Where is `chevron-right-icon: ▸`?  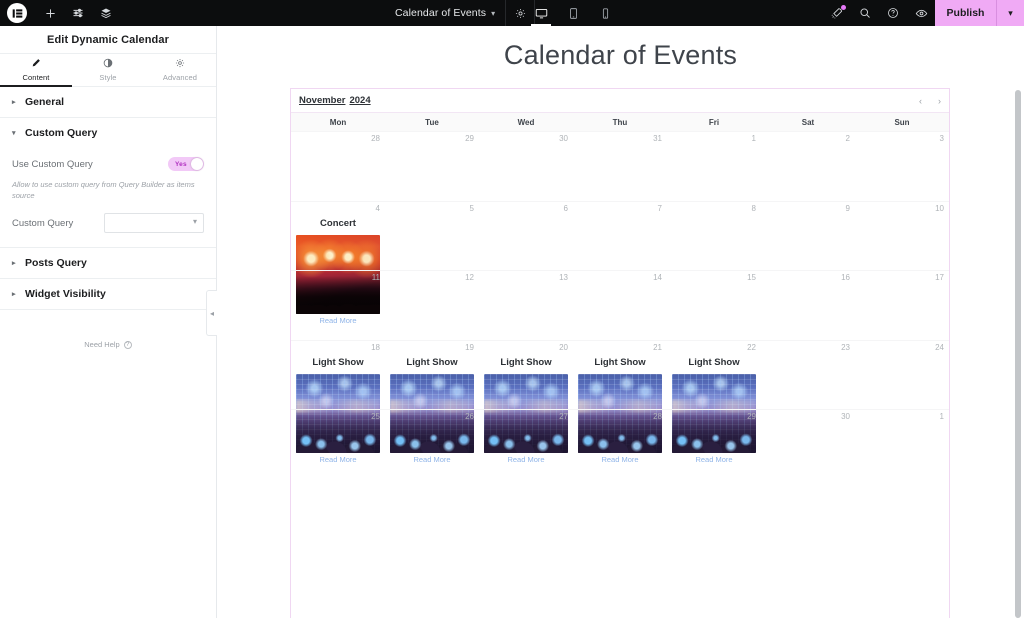 chevron-right-icon: ▸ is located at coordinates (14, 294).